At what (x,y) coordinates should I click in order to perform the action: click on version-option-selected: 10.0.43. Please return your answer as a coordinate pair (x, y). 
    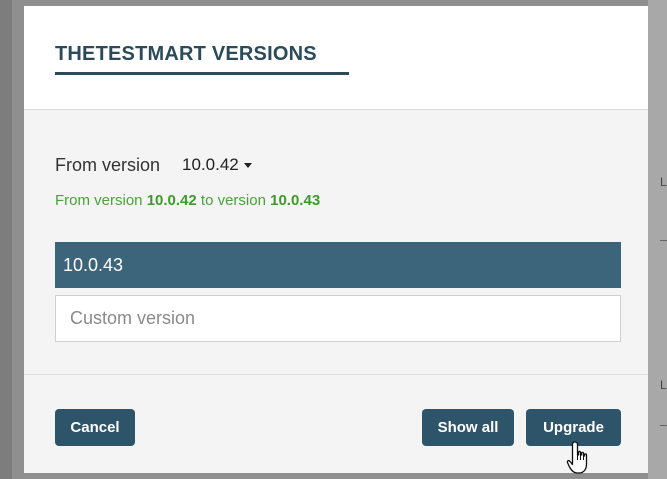
    Looking at the image, I should click on (338, 265).